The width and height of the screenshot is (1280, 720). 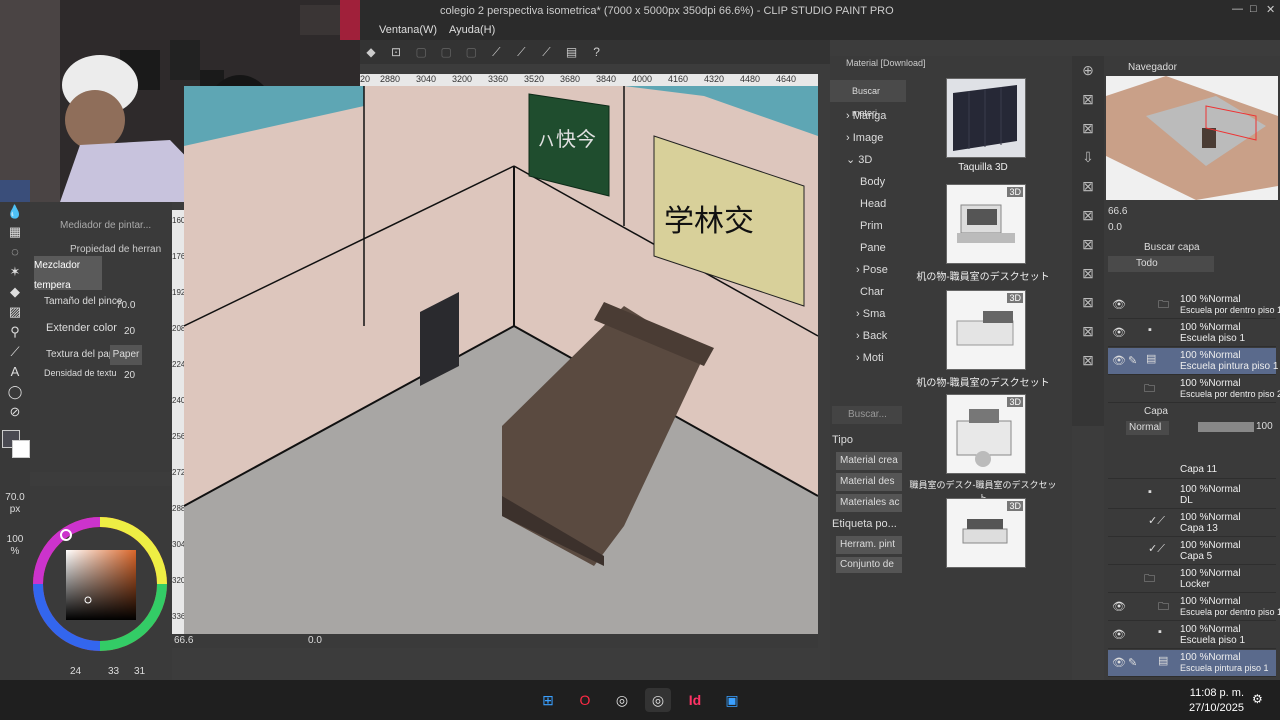 What do you see at coordinates (695, 700) in the screenshot?
I see `indesign-icon: Id` at bounding box center [695, 700].